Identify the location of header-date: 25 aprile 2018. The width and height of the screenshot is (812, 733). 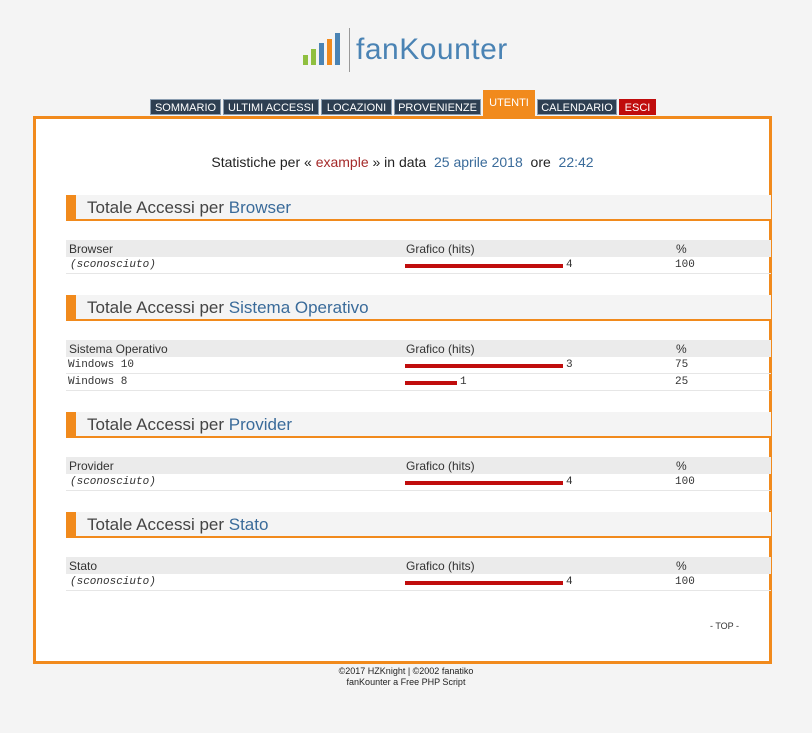
(478, 162).